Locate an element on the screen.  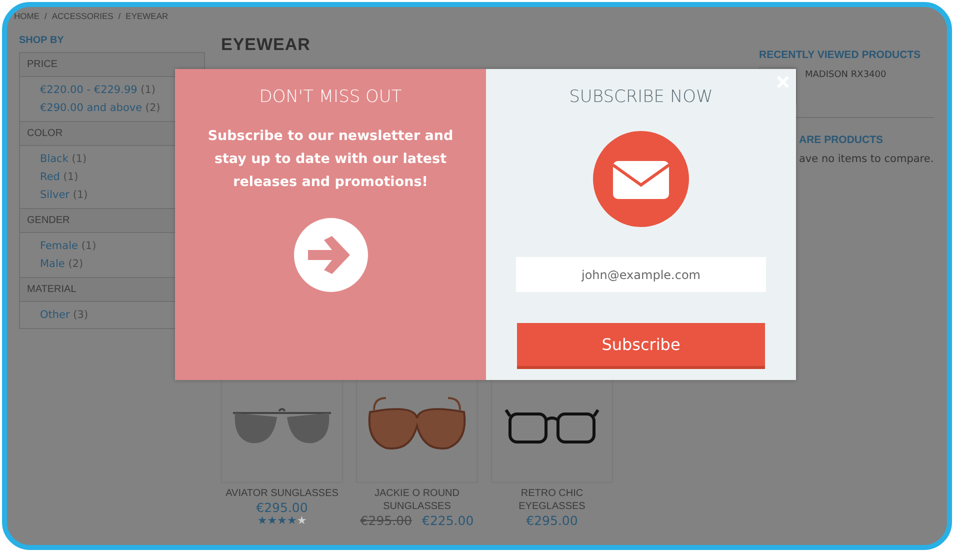
filter-option: Female (1) is located at coordinates (68, 246).